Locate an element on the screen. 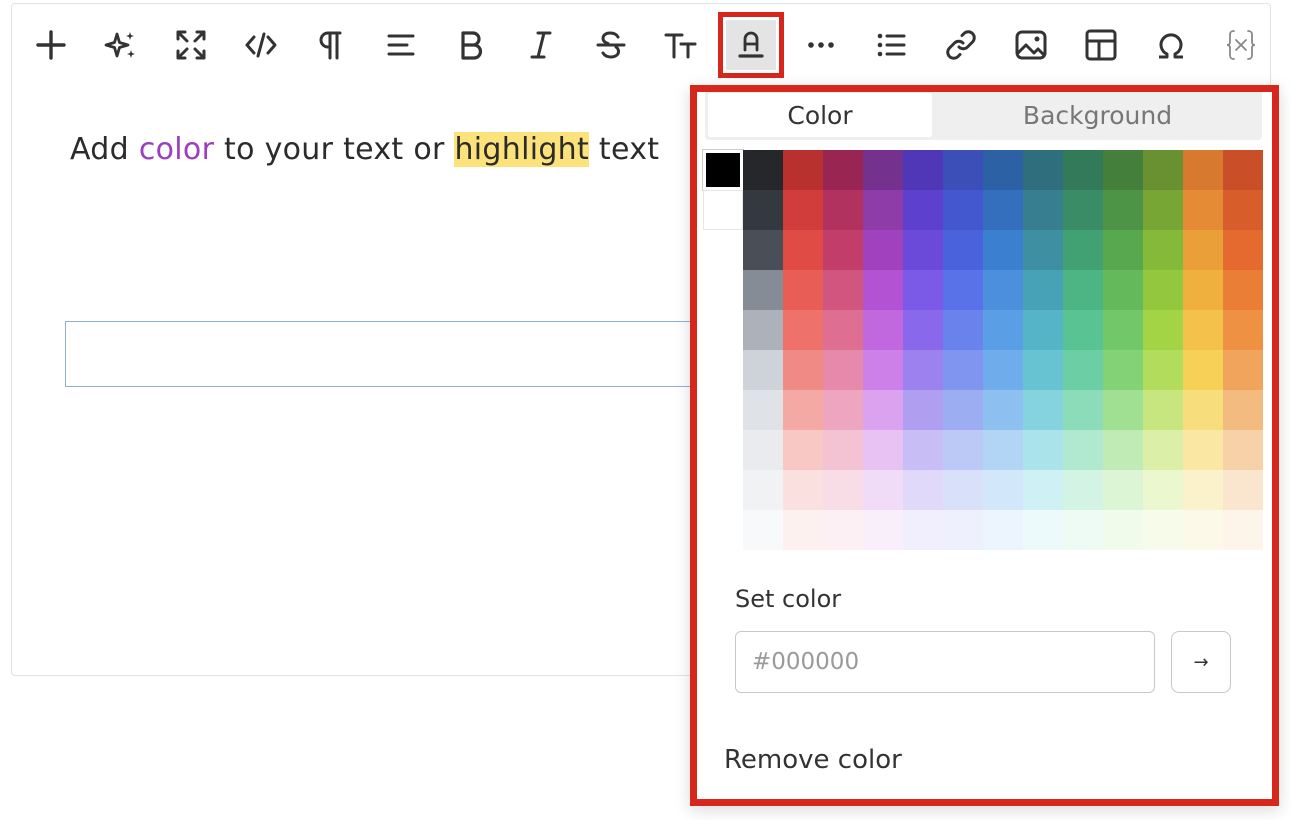 The height and width of the screenshot is (820, 1290). tab-background: Background is located at coordinates (1097, 115).